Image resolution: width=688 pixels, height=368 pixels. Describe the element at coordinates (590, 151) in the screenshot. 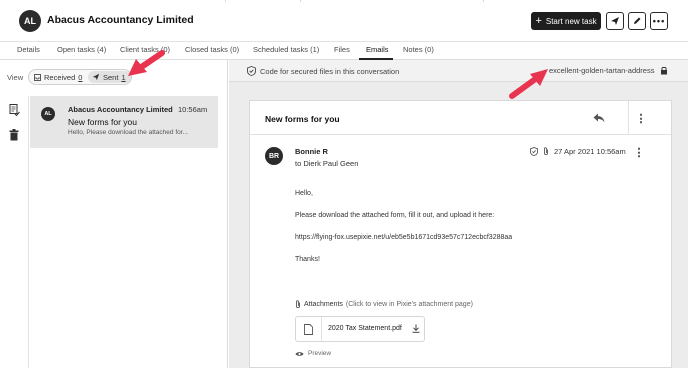

I see `email-date: 27 Apr 2021 10:56am` at that location.